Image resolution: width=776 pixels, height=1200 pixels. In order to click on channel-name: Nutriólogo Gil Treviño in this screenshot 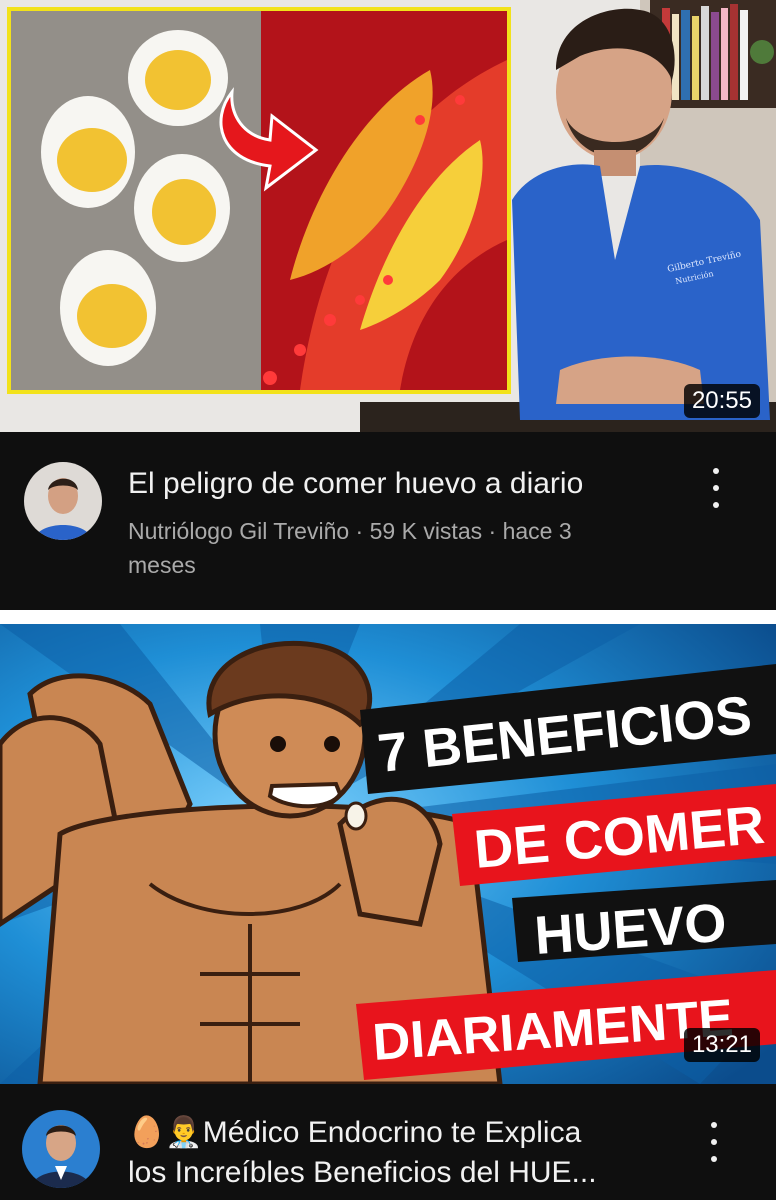, I will do `click(238, 531)`.